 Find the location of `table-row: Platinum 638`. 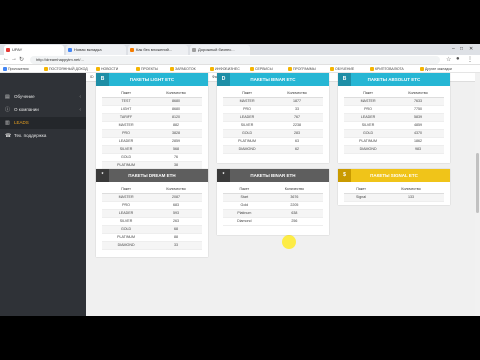

table-row: Platinum 638 is located at coordinates (273, 213).